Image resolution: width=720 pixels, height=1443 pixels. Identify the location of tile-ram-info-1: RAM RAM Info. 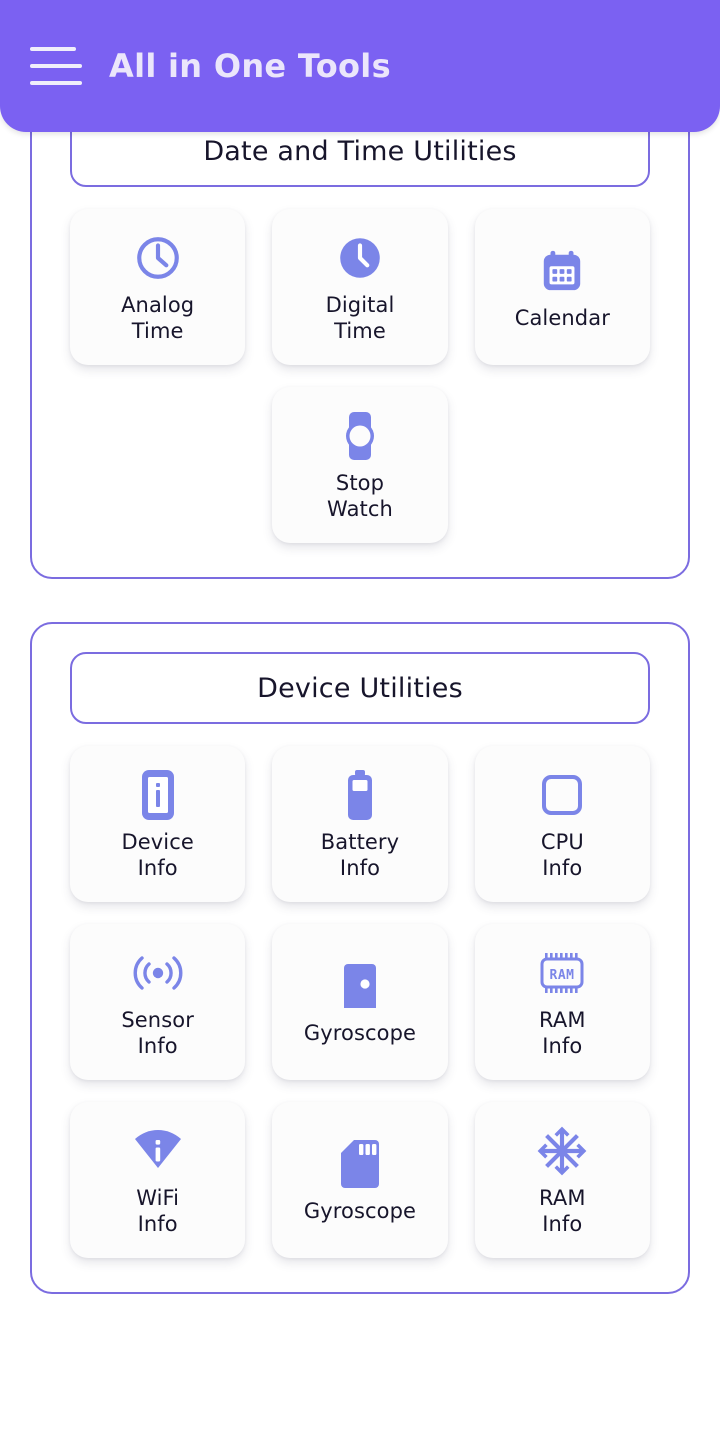
(562, 1002).